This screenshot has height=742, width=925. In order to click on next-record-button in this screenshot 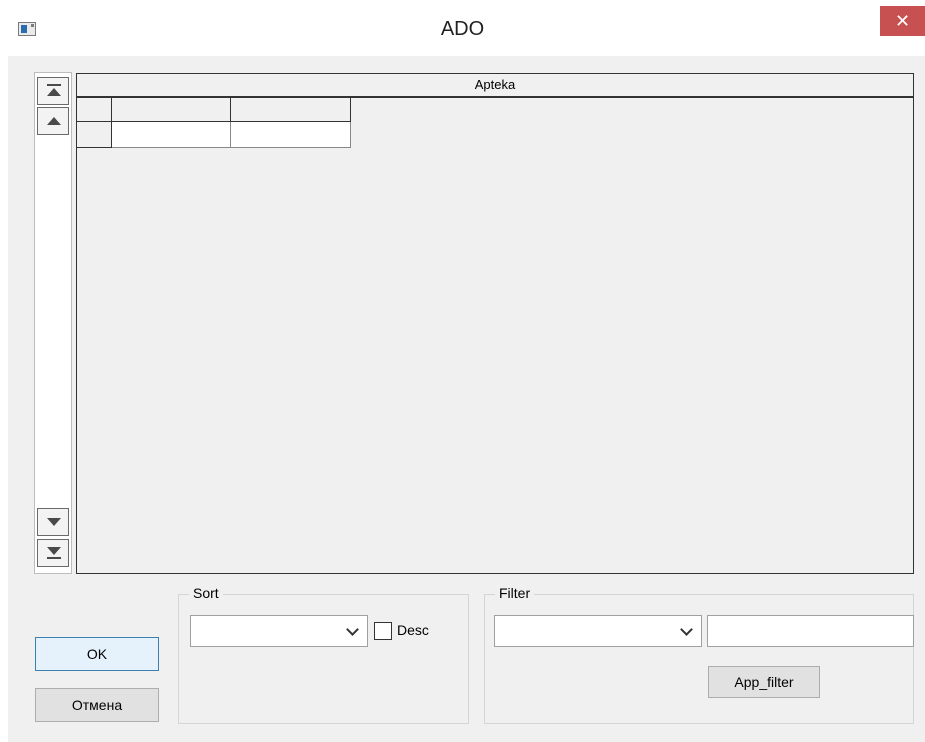, I will do `click(53, 522)`.